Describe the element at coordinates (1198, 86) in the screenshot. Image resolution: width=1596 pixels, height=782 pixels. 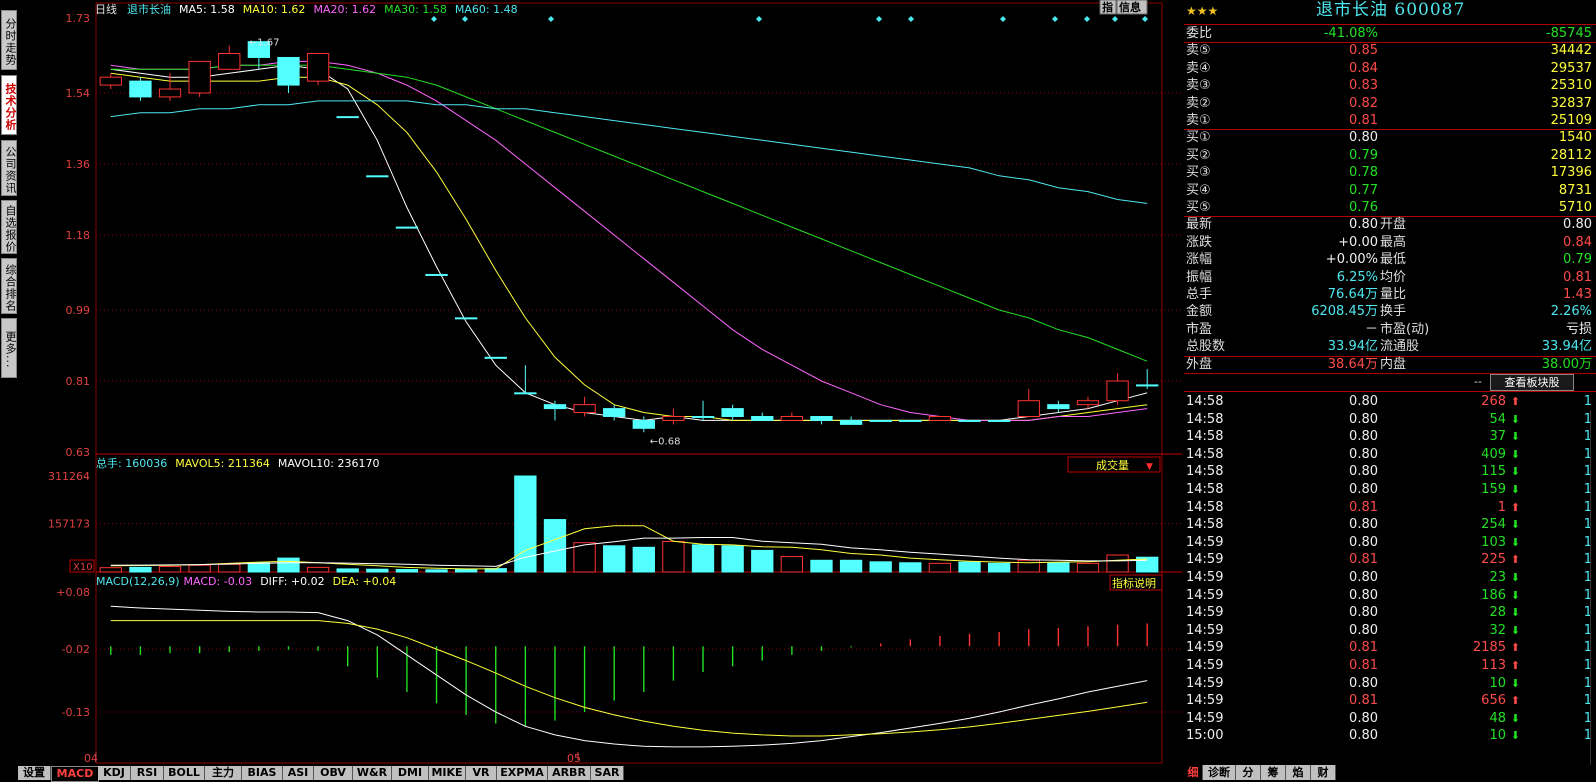
I see `sell-label: 卖③` at that location.